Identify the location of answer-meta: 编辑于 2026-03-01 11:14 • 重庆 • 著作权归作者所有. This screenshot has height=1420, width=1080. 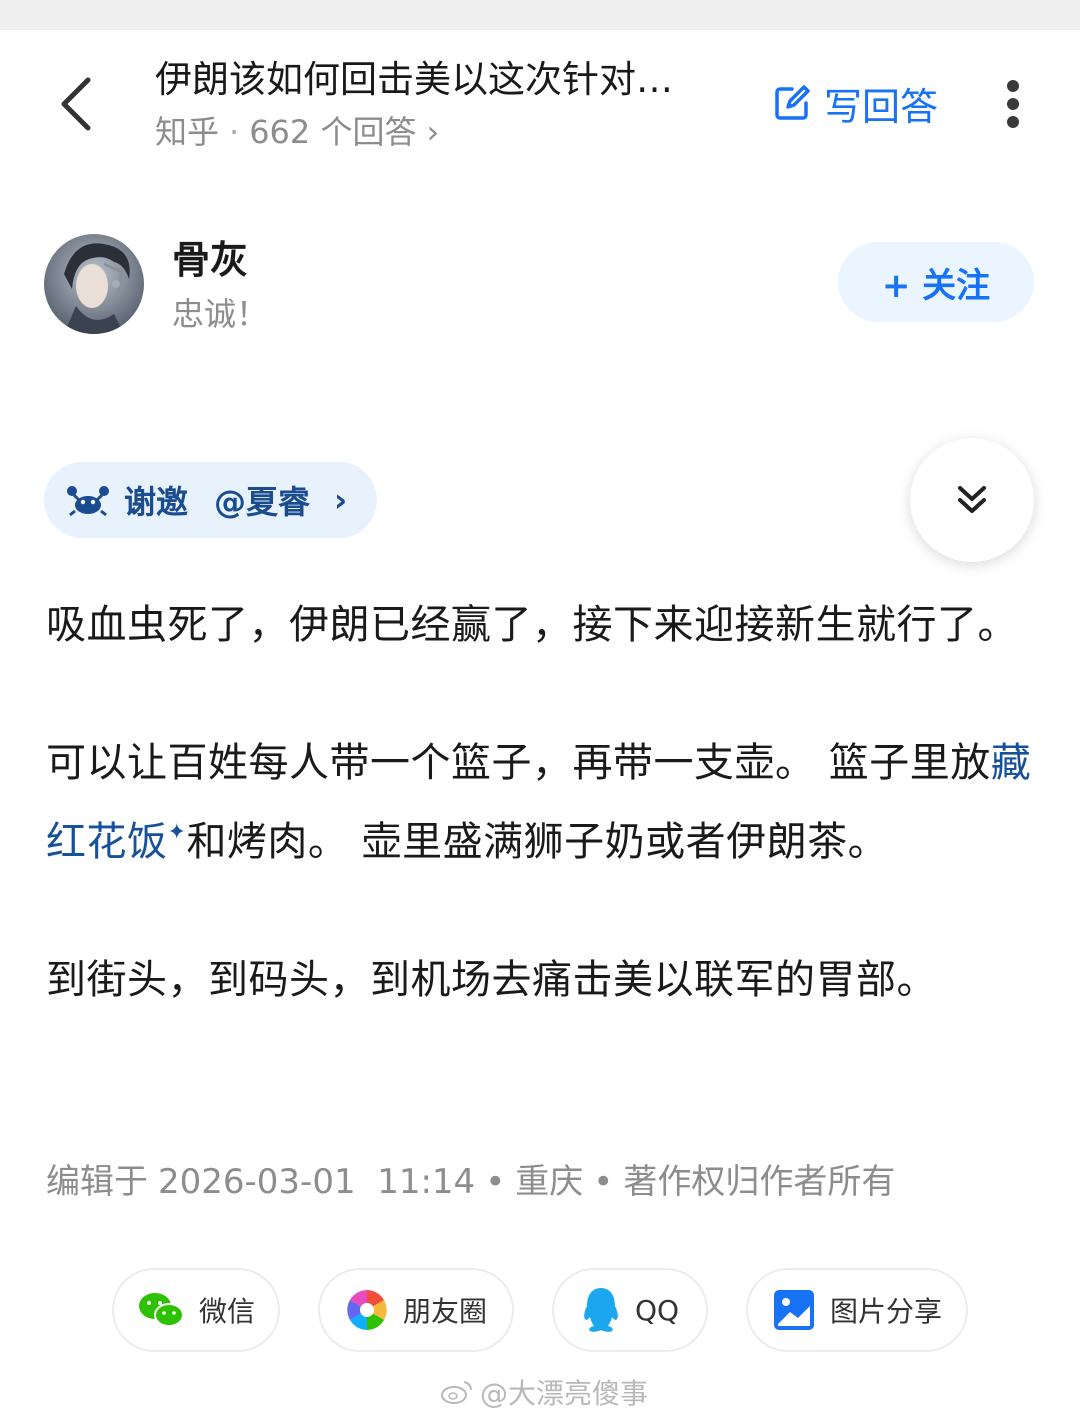
(470, 1182).